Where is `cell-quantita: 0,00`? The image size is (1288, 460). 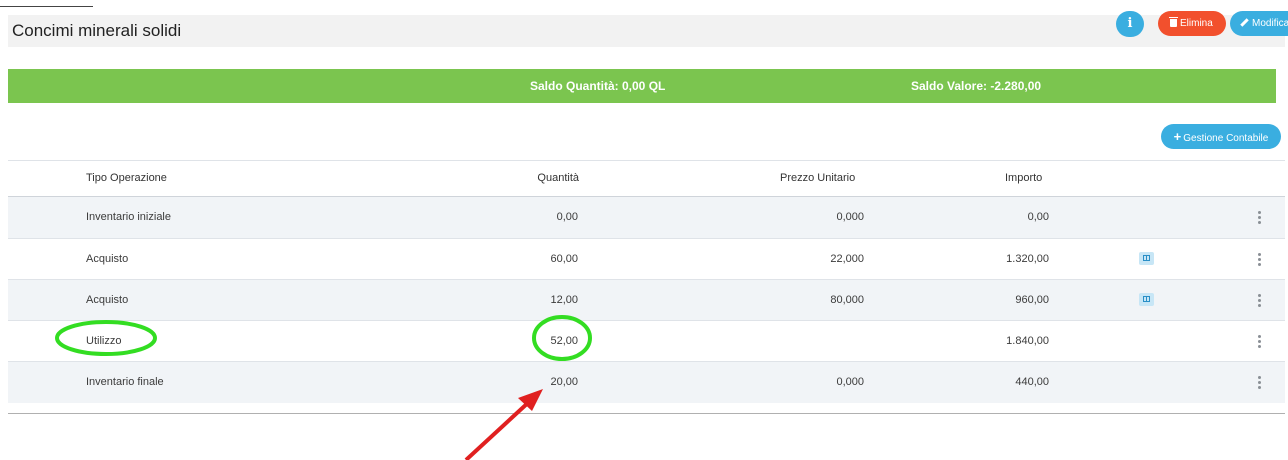
cell-quantita: 0,00 is located at coordinates (567, 217).